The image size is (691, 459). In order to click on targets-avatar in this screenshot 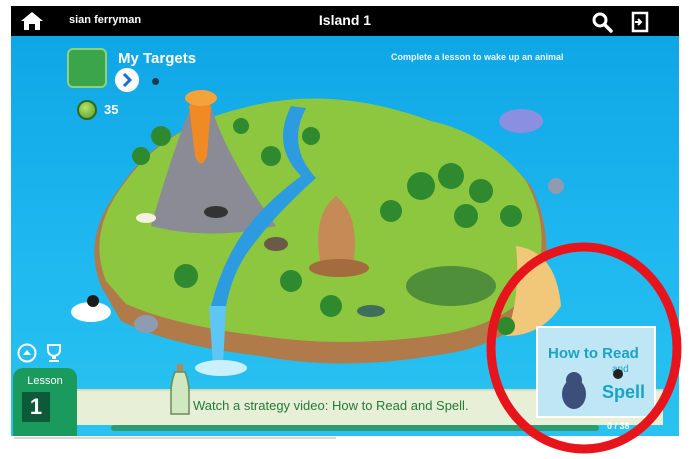, I will do `click(87, 68)`.